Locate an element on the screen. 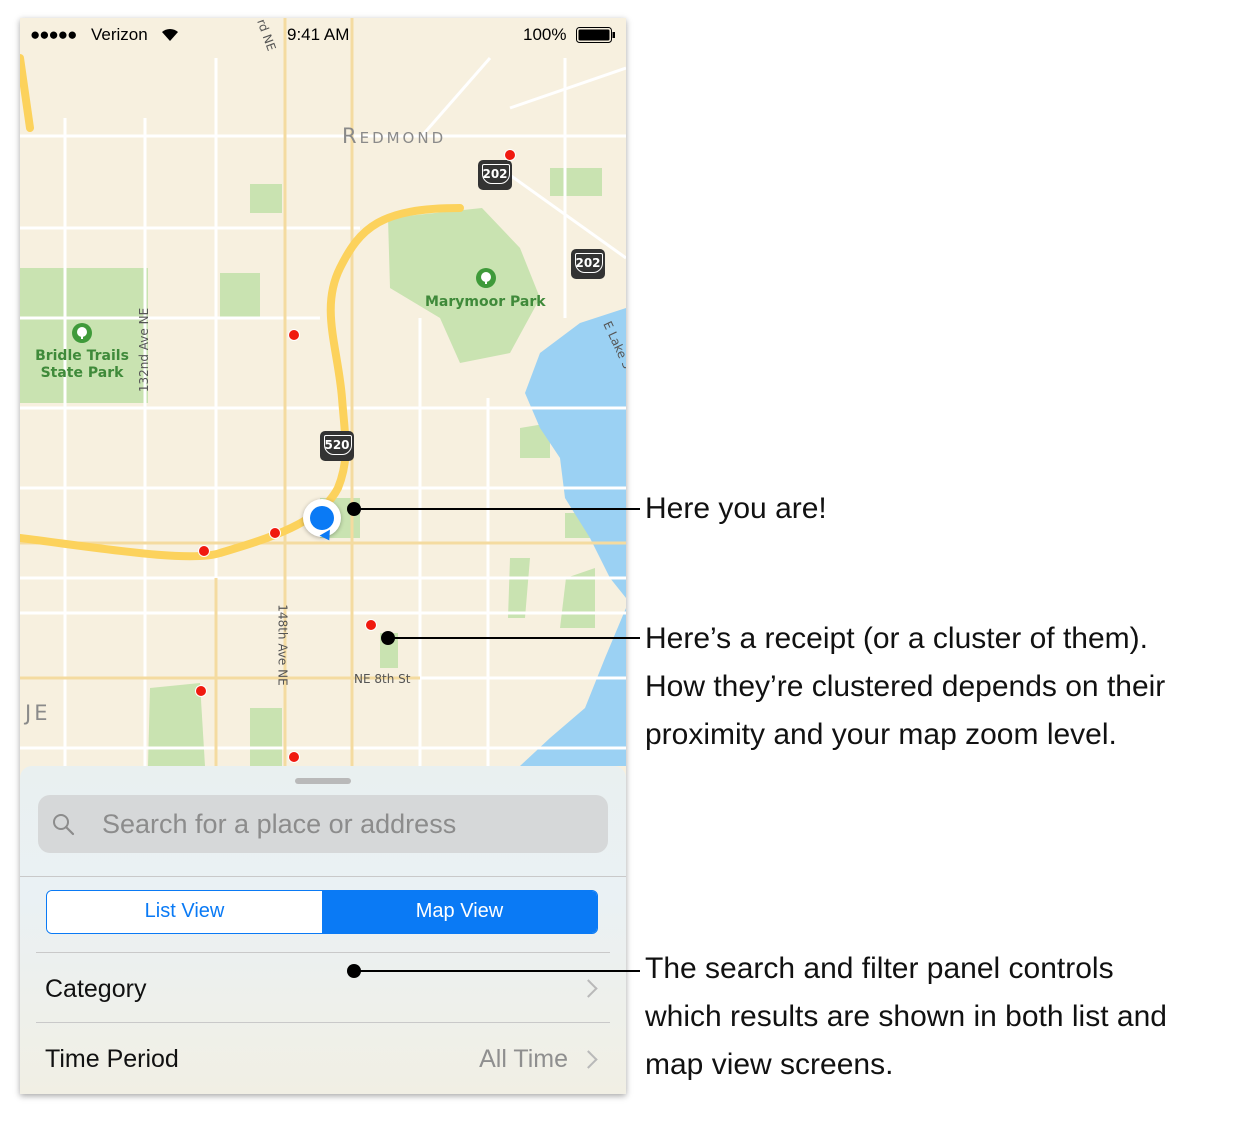  time-period-label: Time Period is located at coordinates (112, 1059).